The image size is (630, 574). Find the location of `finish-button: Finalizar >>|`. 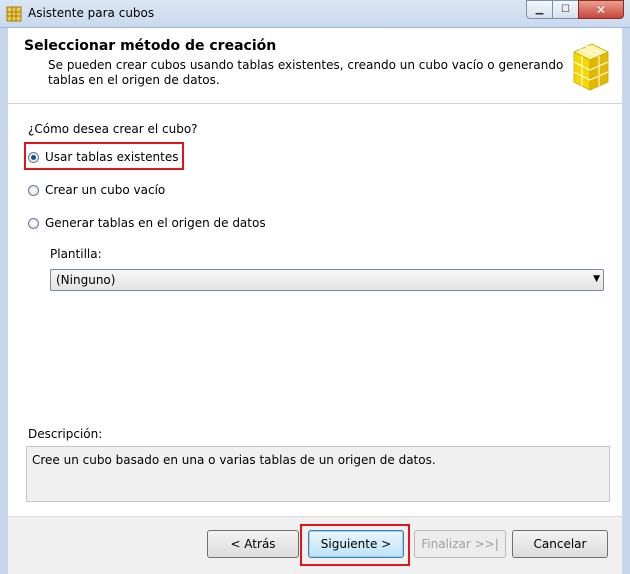

finish-button: Finalizar >>| is located at coordinates (460, 544).